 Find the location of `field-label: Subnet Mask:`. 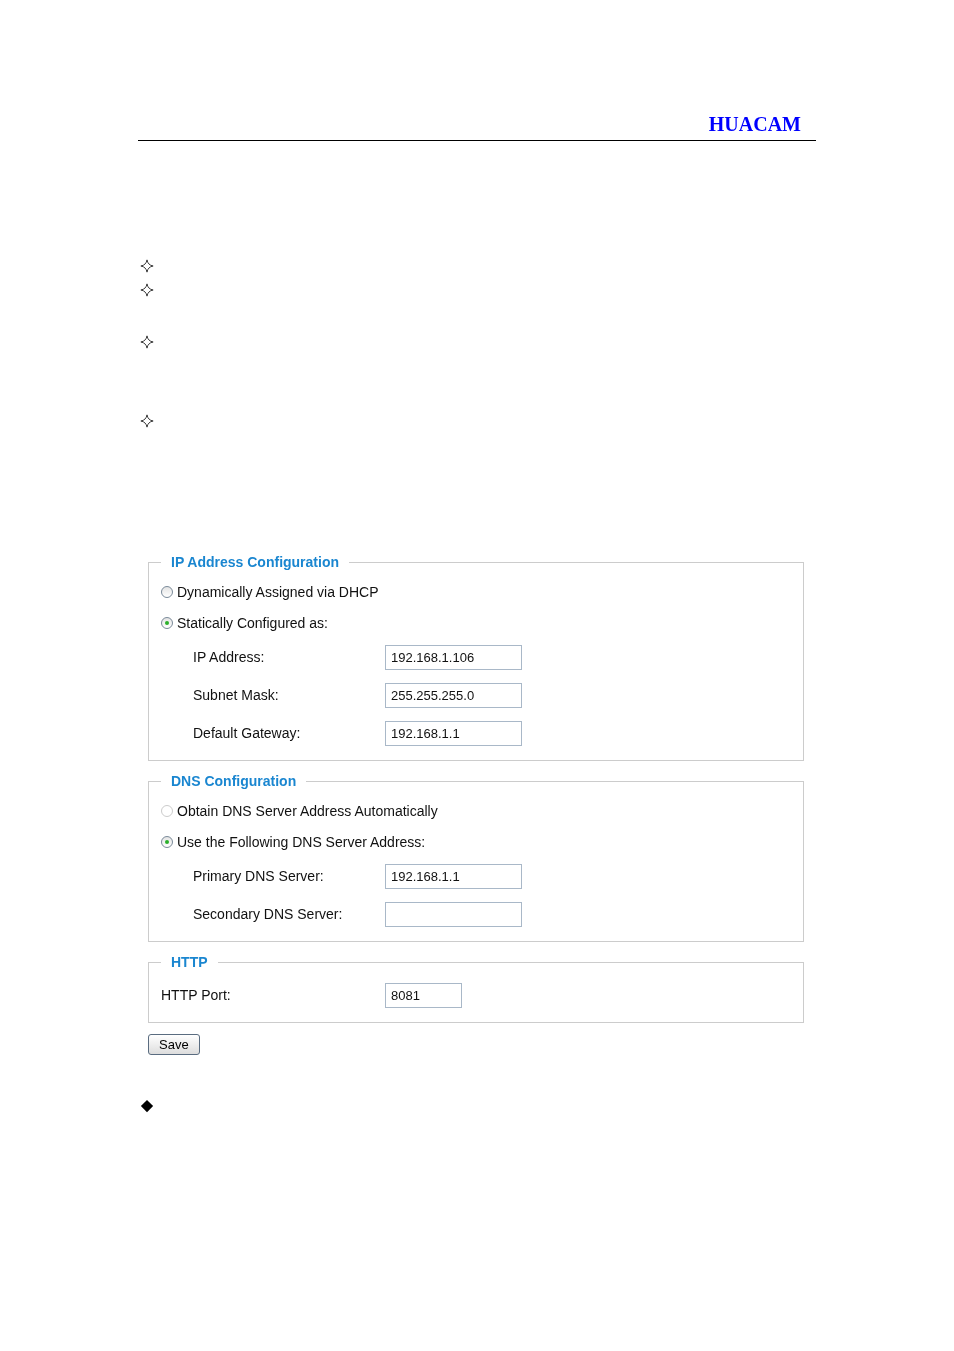

field-label: Subnet Mask: is located at coordinates (236, 695).